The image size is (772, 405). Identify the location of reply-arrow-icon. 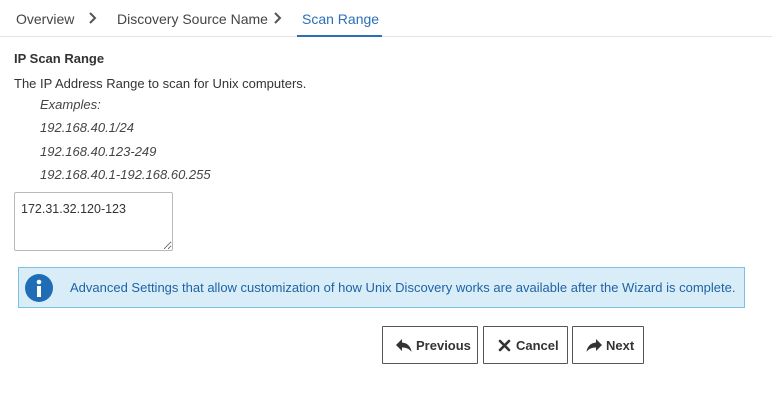
(404, 345).